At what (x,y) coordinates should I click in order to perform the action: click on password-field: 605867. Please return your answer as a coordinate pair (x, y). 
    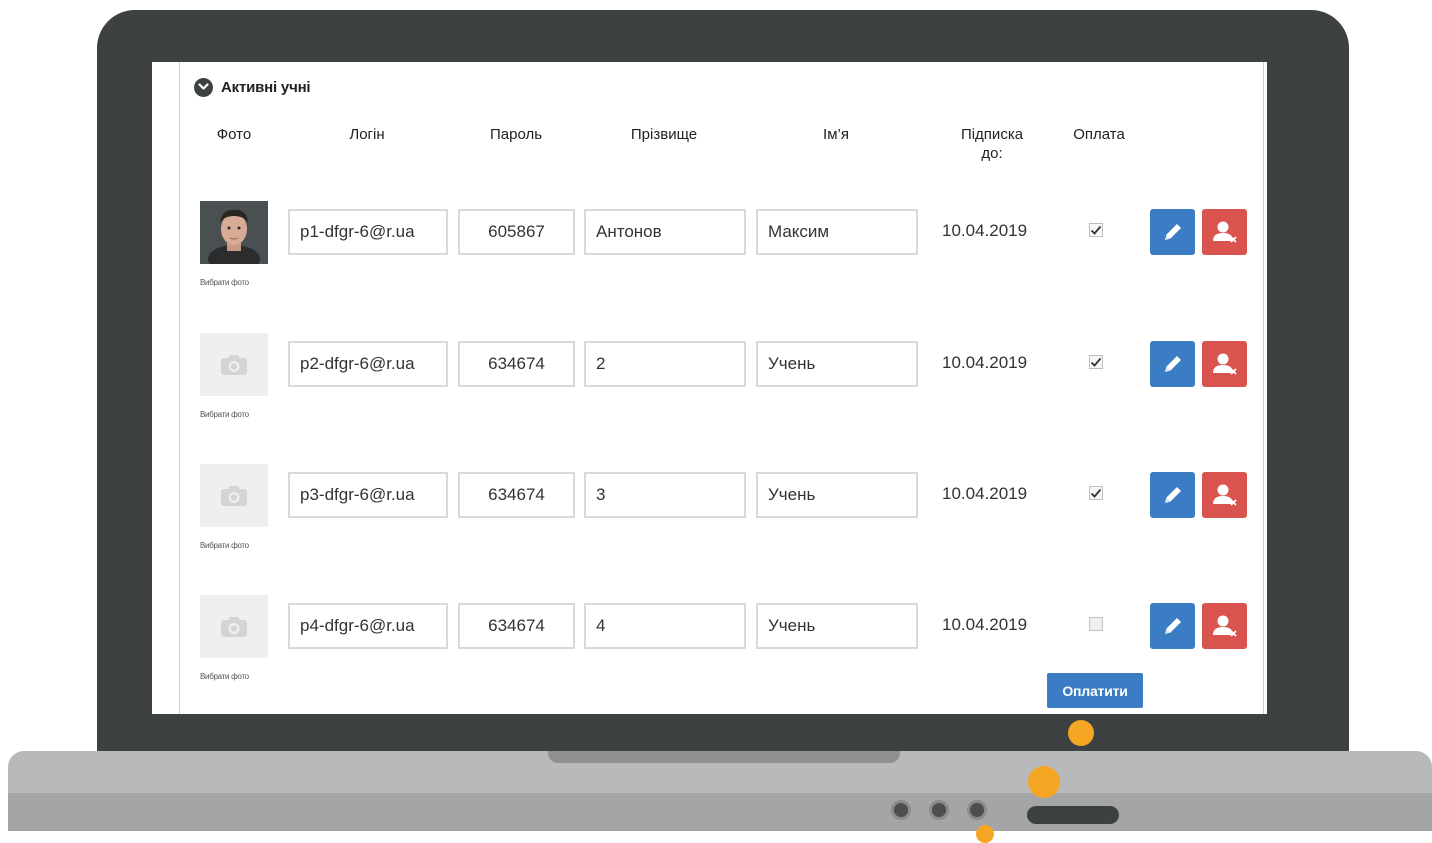
    Looking at the image, I should click on (516, 232).